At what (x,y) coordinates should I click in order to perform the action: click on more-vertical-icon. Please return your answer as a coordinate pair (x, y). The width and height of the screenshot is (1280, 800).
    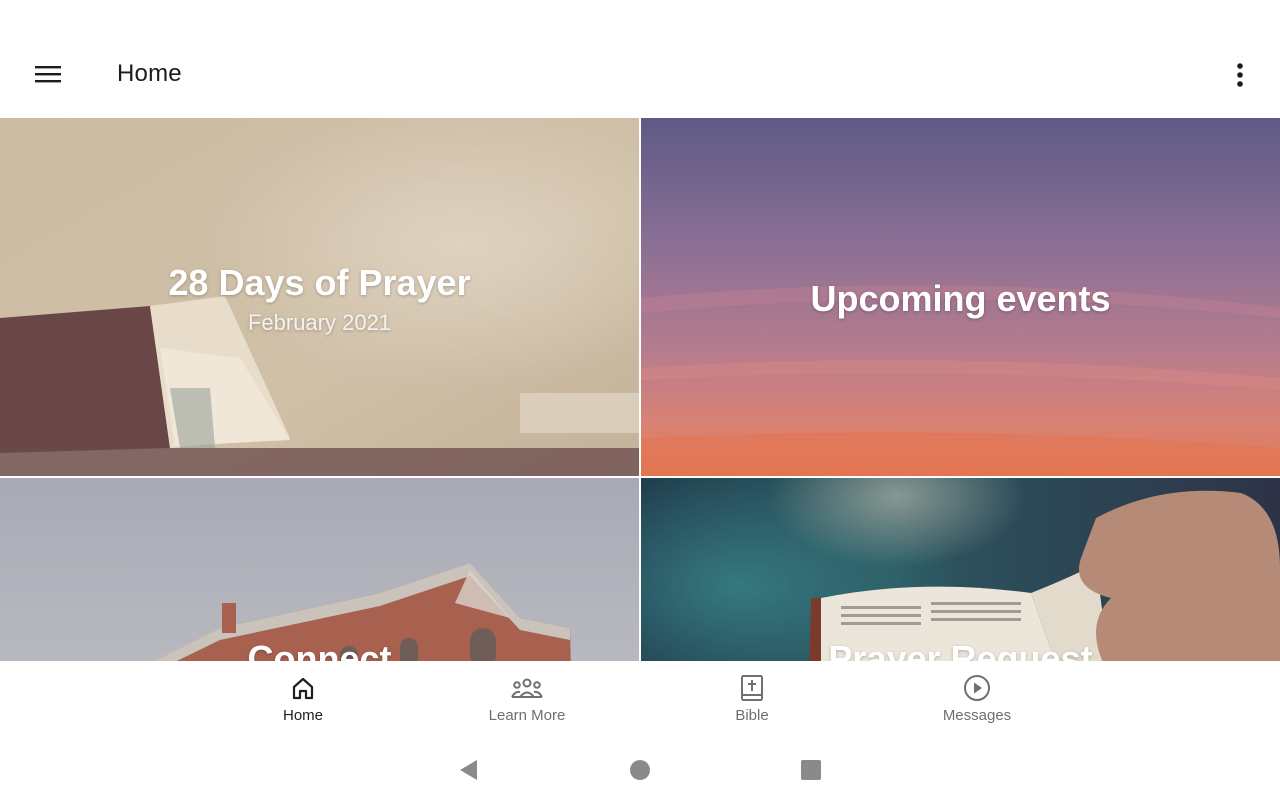
    Looking at the image, I should click on (1240, 75).